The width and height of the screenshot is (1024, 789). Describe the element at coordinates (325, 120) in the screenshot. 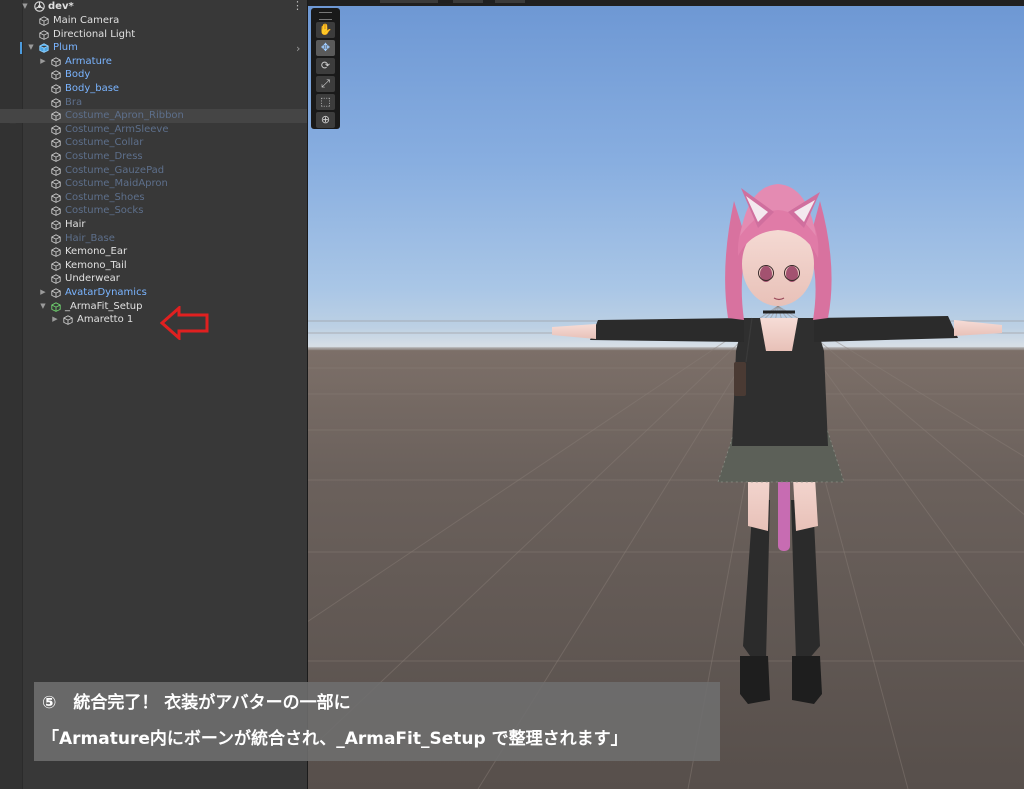

I see `transform-tool-button: ⊕` at that location.